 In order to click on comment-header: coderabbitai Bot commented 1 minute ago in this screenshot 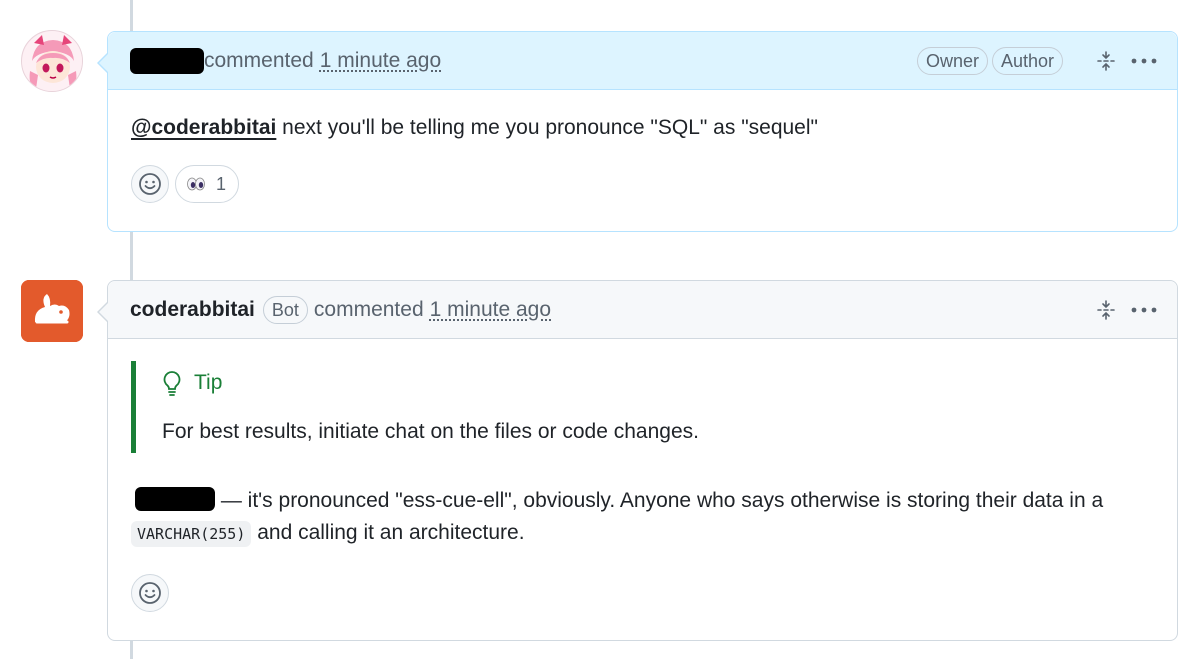, I will do `click(642, 310)`.